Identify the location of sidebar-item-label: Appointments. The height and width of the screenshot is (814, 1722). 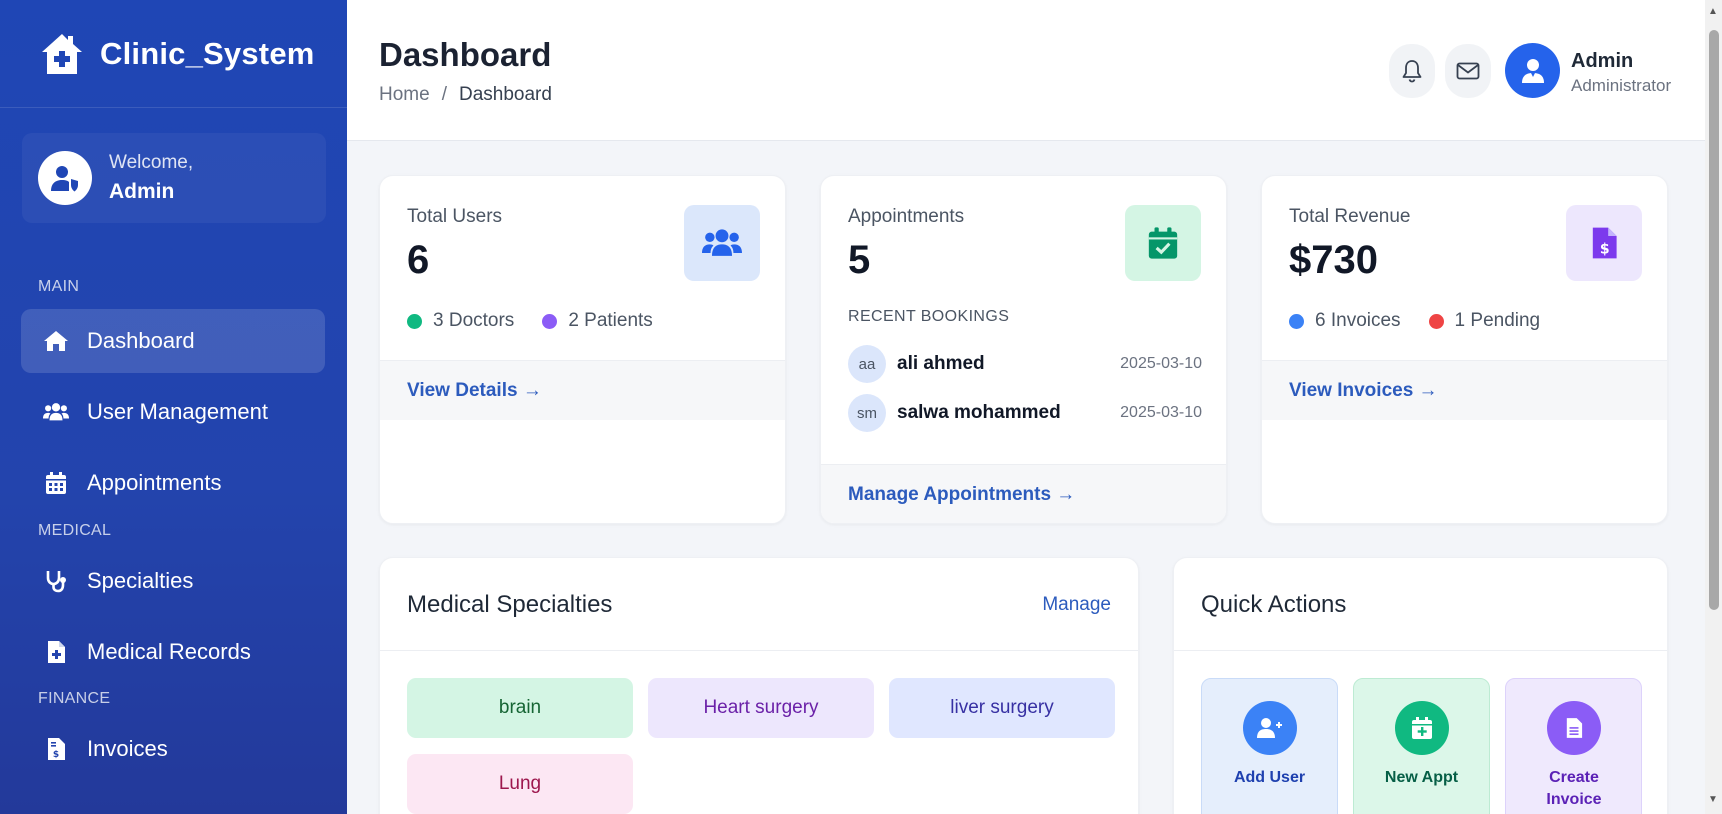
(154, 482).